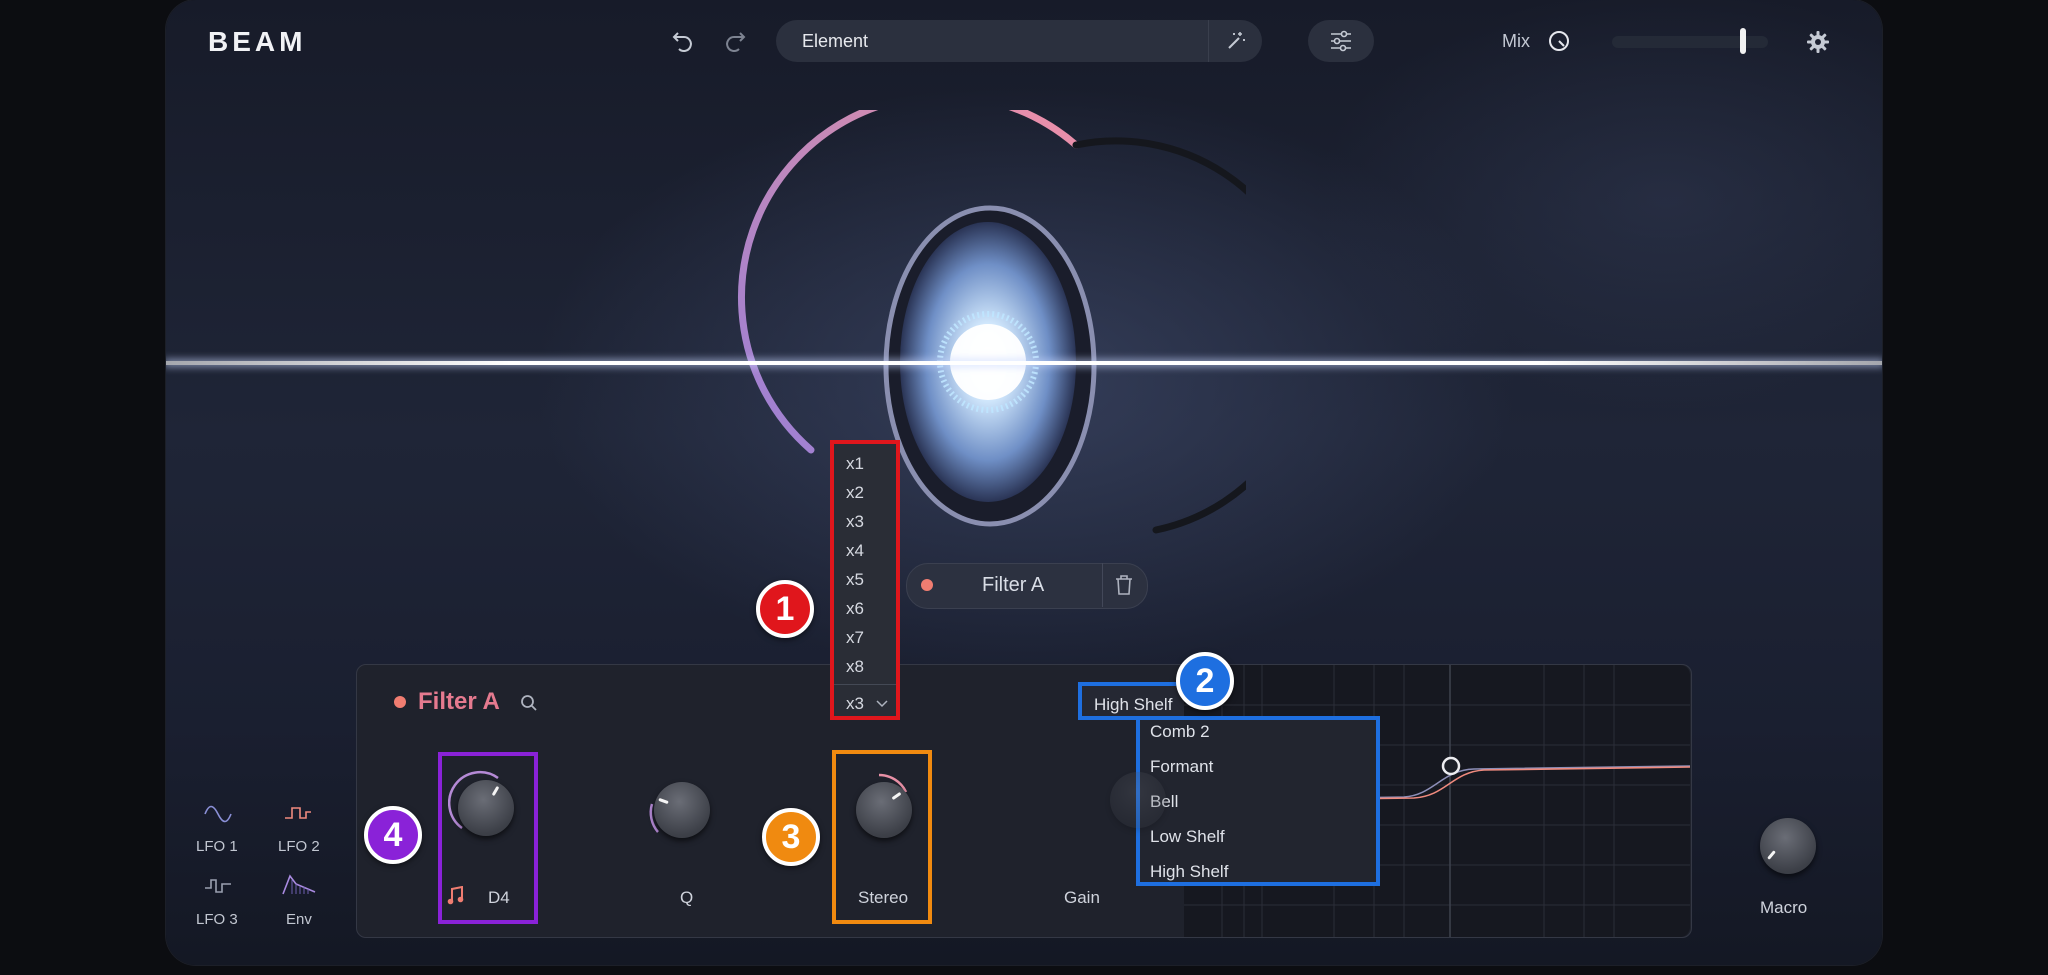  I want to click on filter-power-dot, so click(927, 585).